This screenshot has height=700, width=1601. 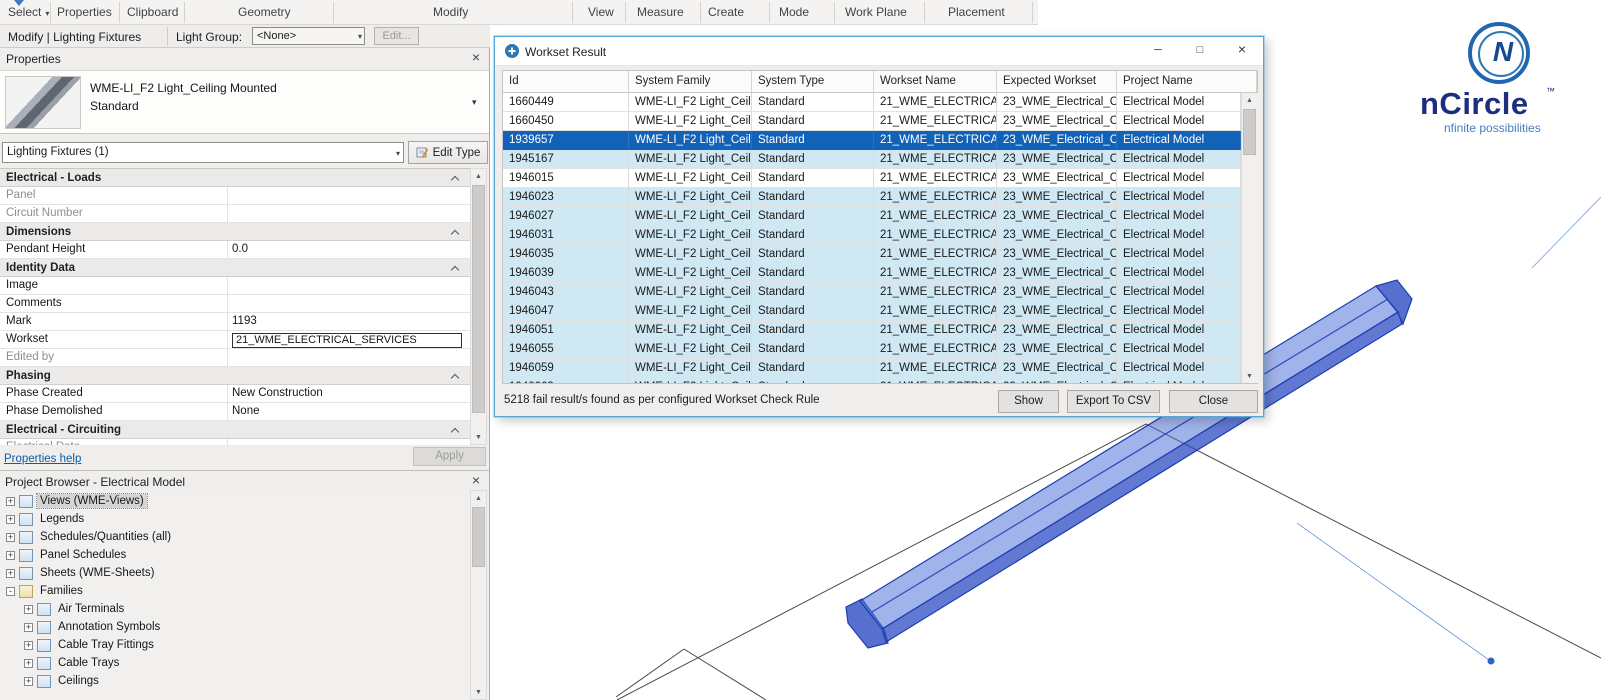 I want to click on property-value: 1193, so click(x=349, y=321).